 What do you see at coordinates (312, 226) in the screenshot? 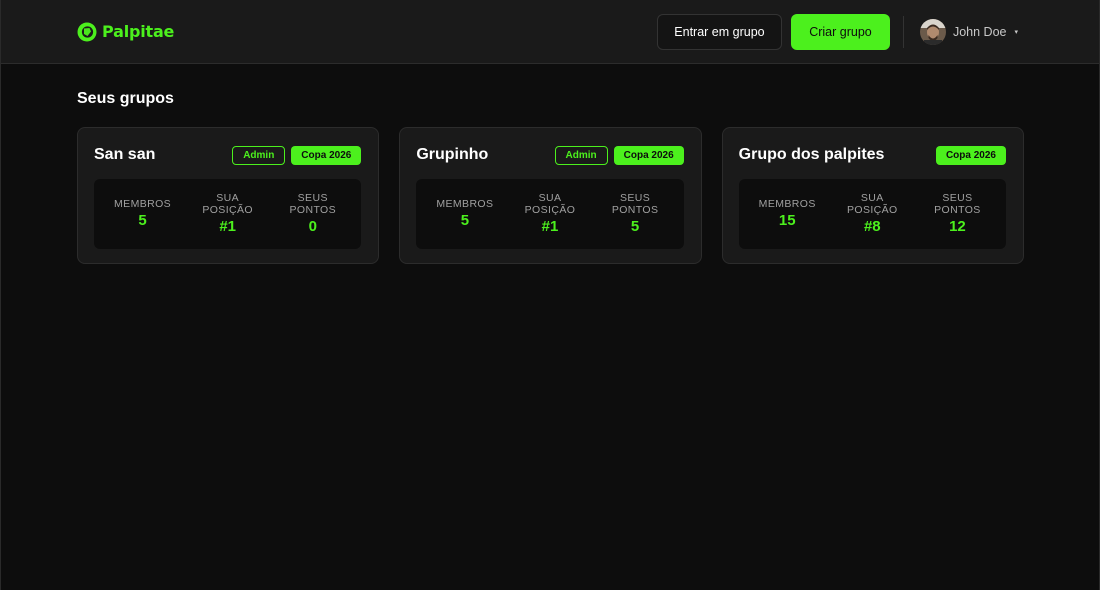
I see `stat-value: 0` at bounding box center [312, 226].